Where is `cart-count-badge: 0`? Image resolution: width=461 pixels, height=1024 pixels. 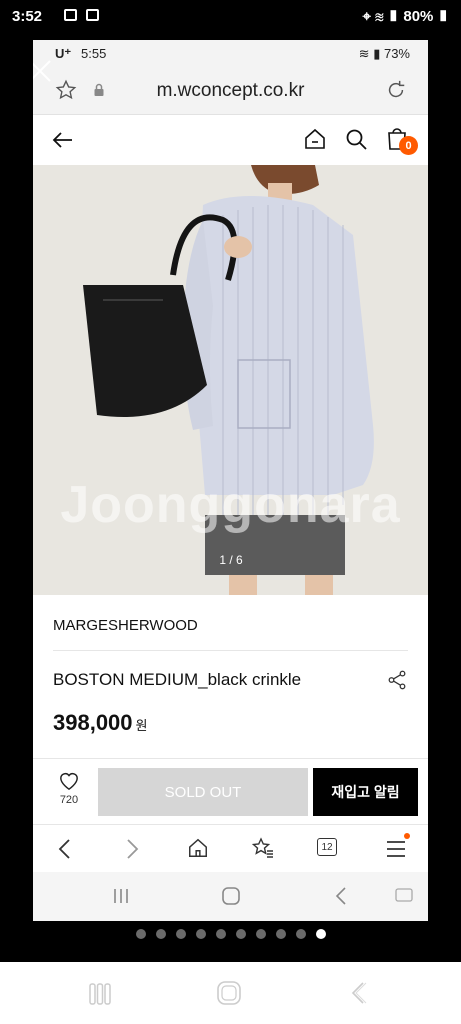
cart-count-badge: 0 is located at coordinates (408, 145).